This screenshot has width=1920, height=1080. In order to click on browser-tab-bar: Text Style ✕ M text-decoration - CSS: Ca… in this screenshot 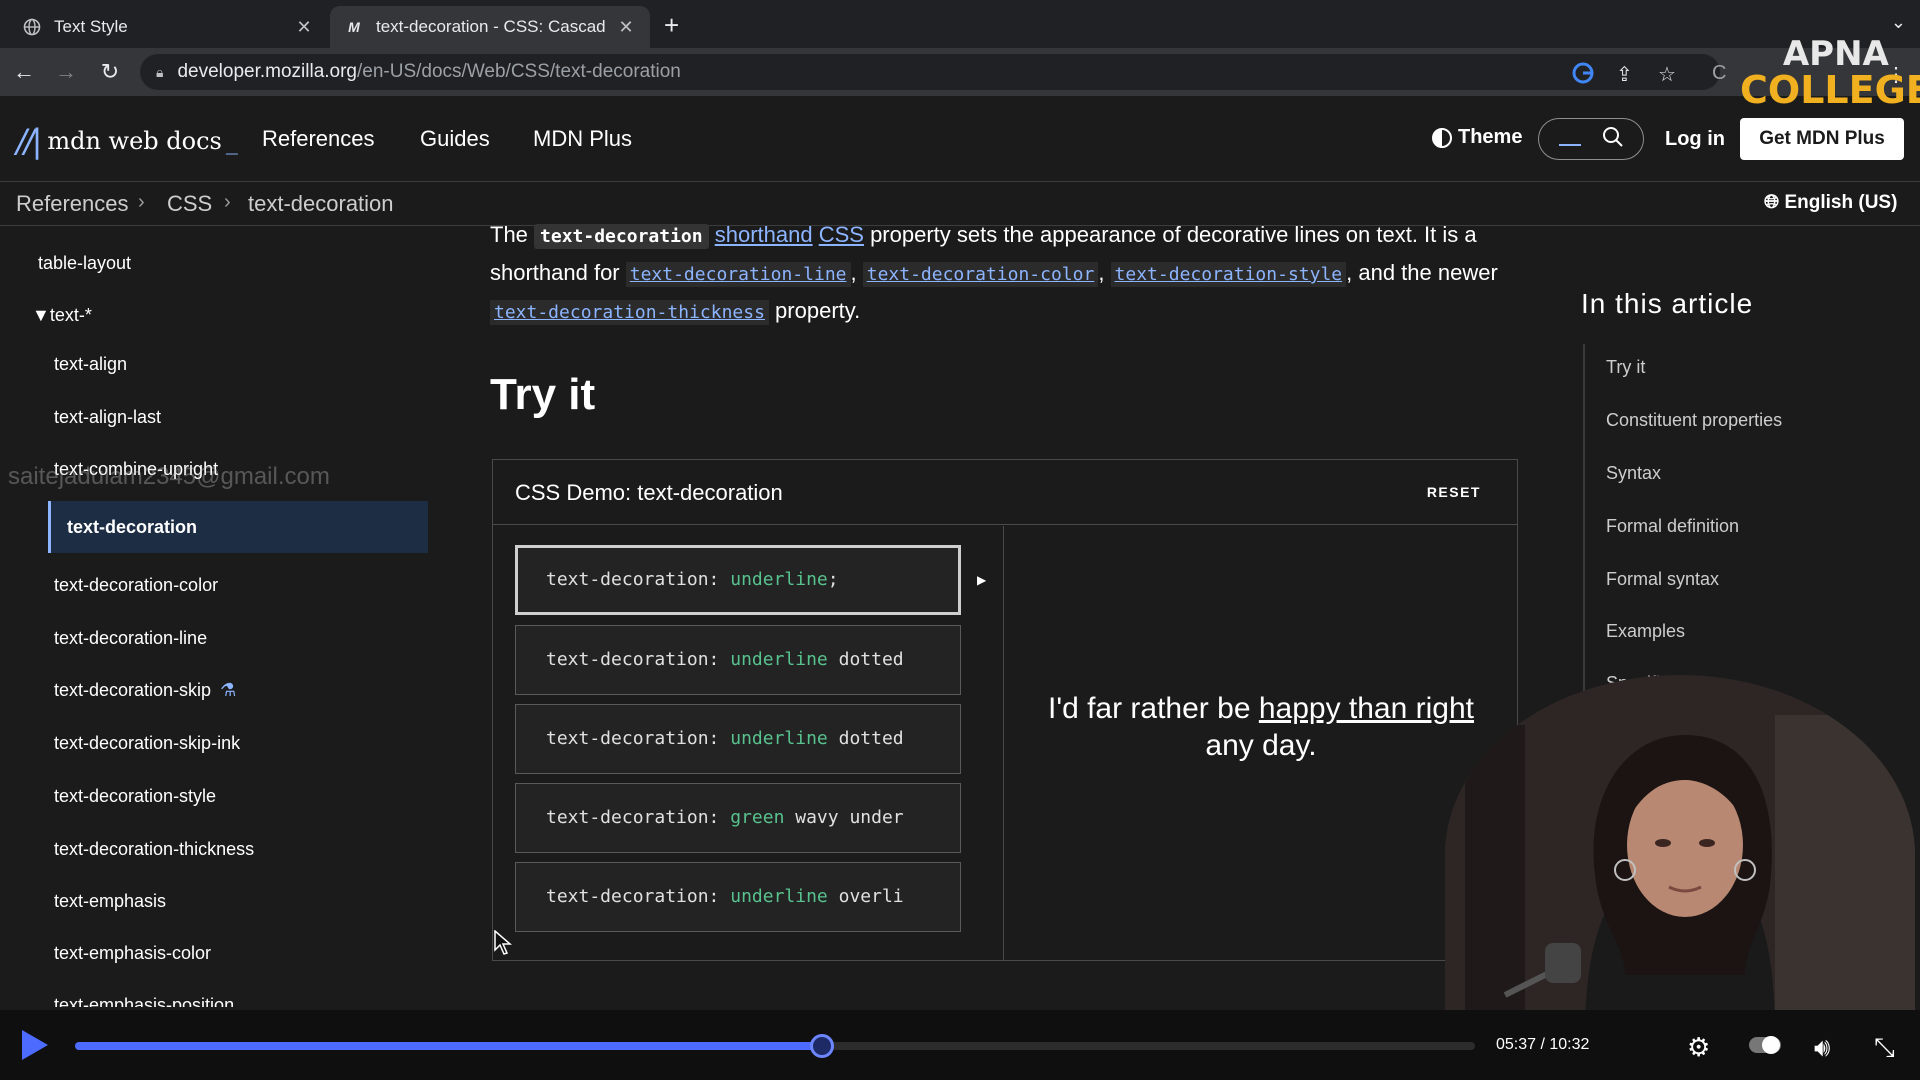, I will do `click(960, 24)`.